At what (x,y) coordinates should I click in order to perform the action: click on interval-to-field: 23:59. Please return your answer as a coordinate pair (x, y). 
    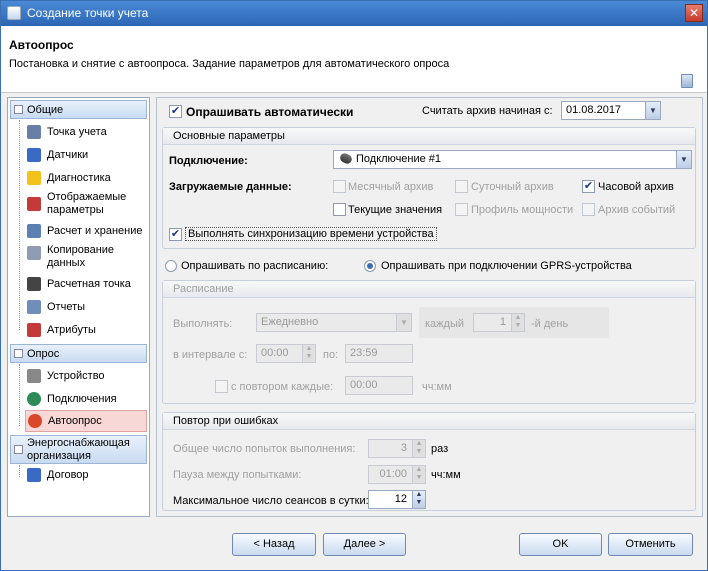
    Looking at the image, I should click on (379, 353).